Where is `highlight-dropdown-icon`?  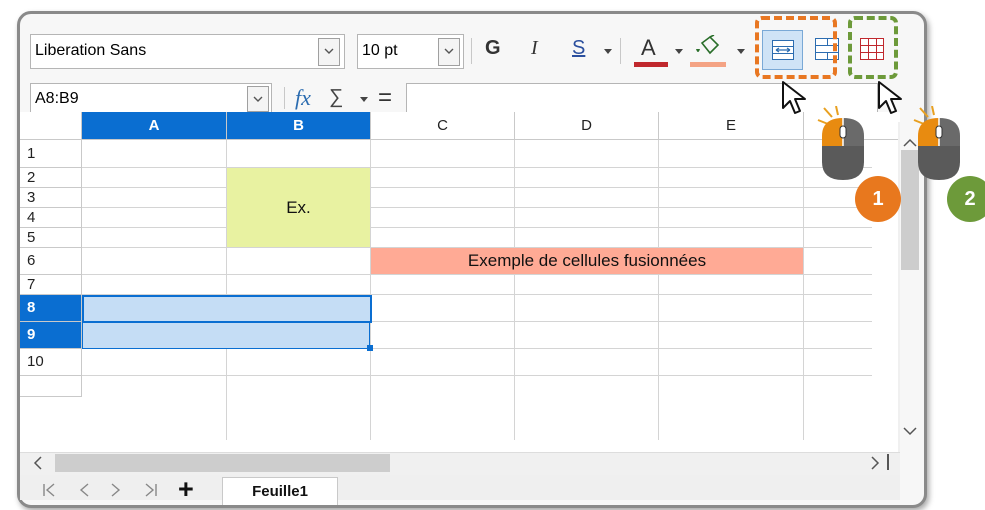 highlight-dropdown-icon is located at coordinates (741, 52).